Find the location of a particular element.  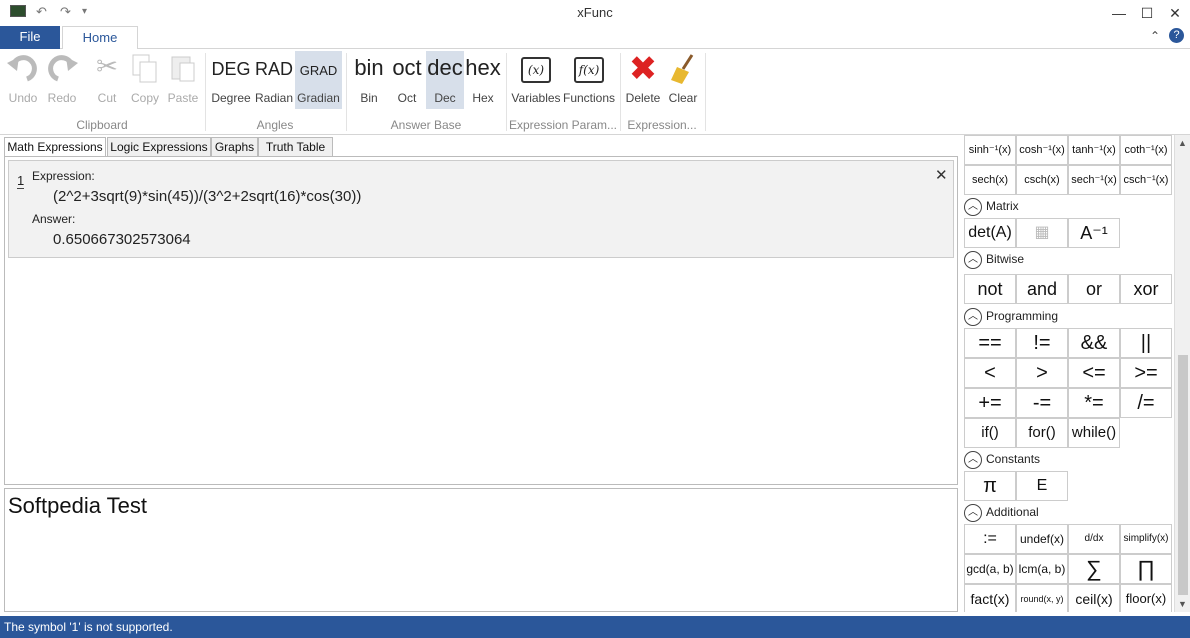

factorial-button: fact(x) is located at coordinates (990, 598).